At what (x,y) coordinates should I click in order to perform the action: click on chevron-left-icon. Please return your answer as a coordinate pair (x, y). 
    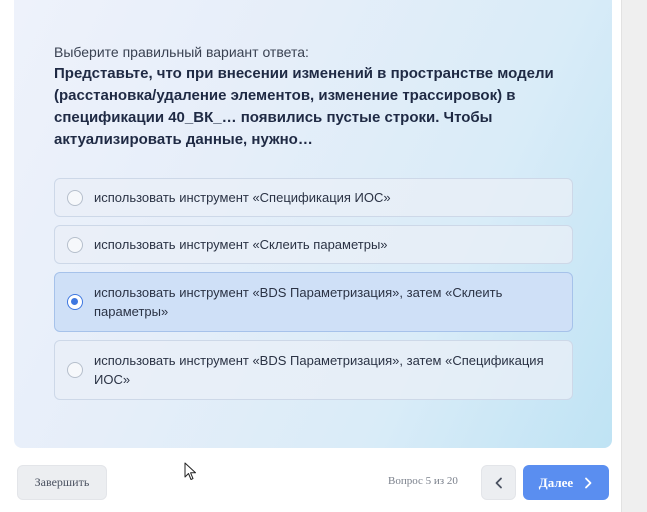
    Looking at the image, I should click on (498, 482).